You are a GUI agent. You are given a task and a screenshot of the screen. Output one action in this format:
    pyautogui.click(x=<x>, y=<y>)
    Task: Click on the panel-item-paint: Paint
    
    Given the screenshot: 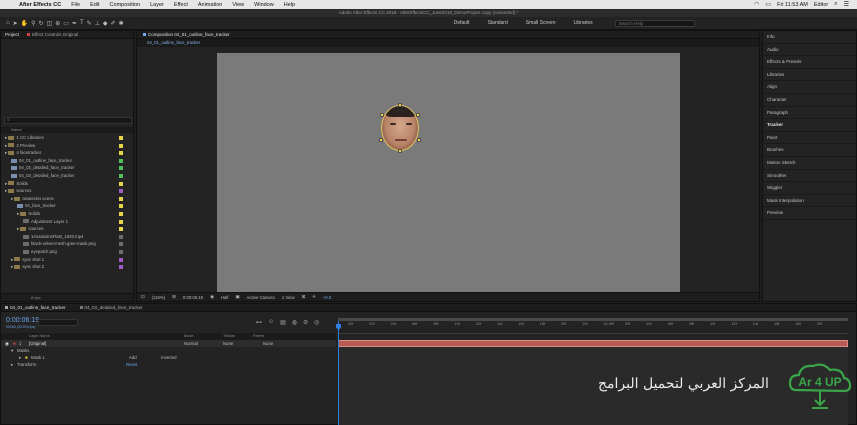 What is the action you would take?
    pyautogui.click(x=809, y=138)
    